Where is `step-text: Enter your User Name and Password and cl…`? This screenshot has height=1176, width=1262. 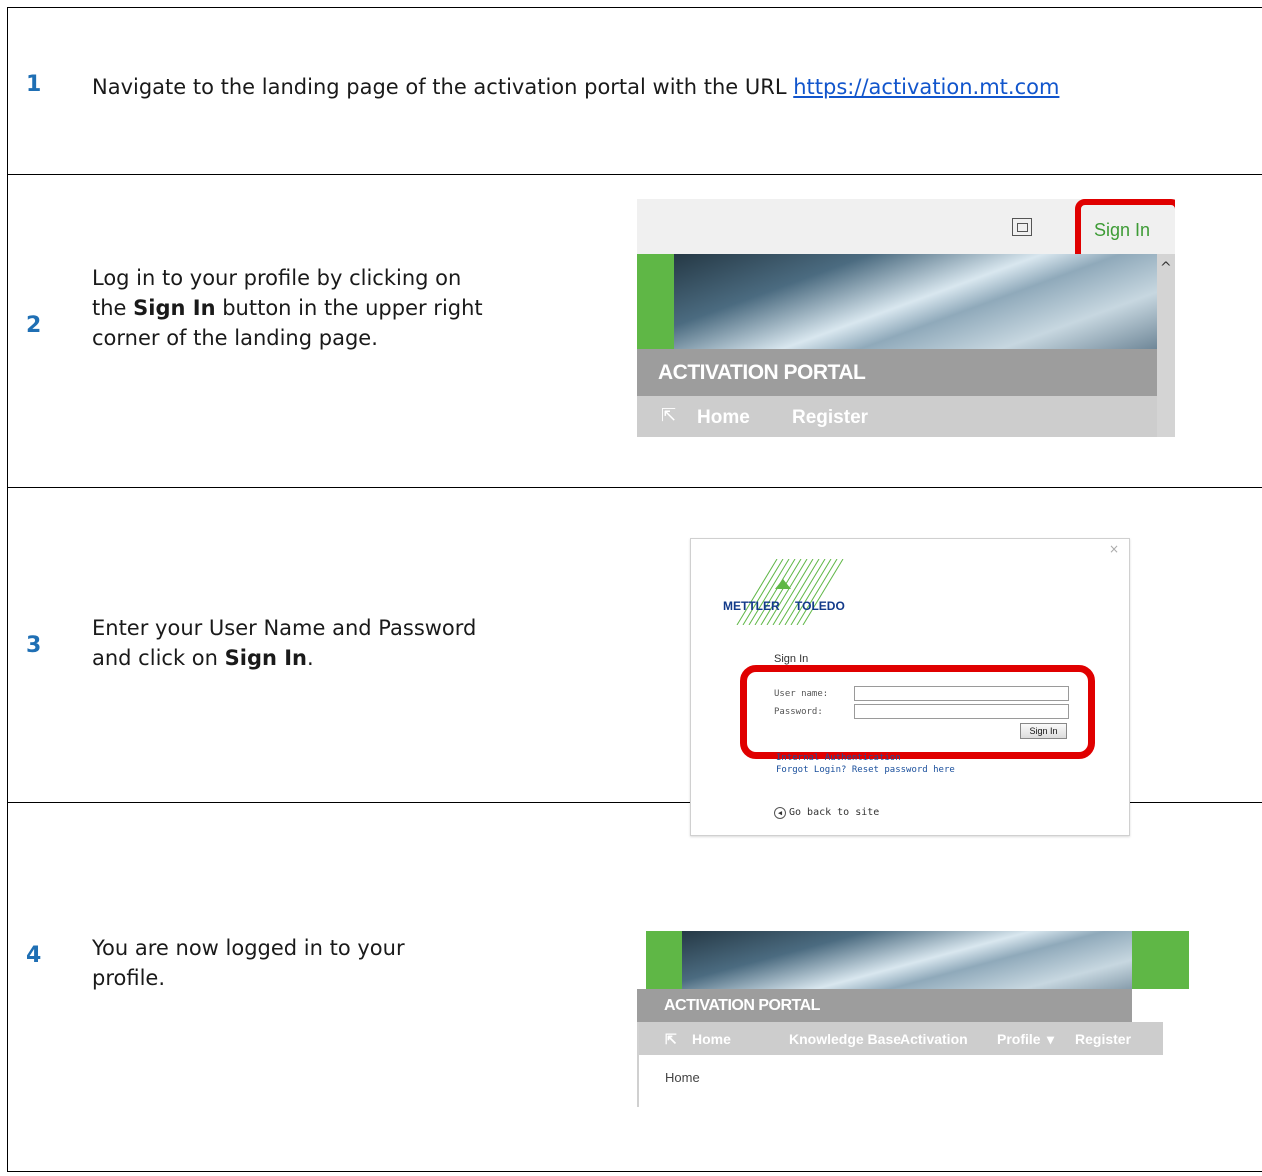 step-text: Enter your User Name and Password and cl… is located at coordinates (284, 643).